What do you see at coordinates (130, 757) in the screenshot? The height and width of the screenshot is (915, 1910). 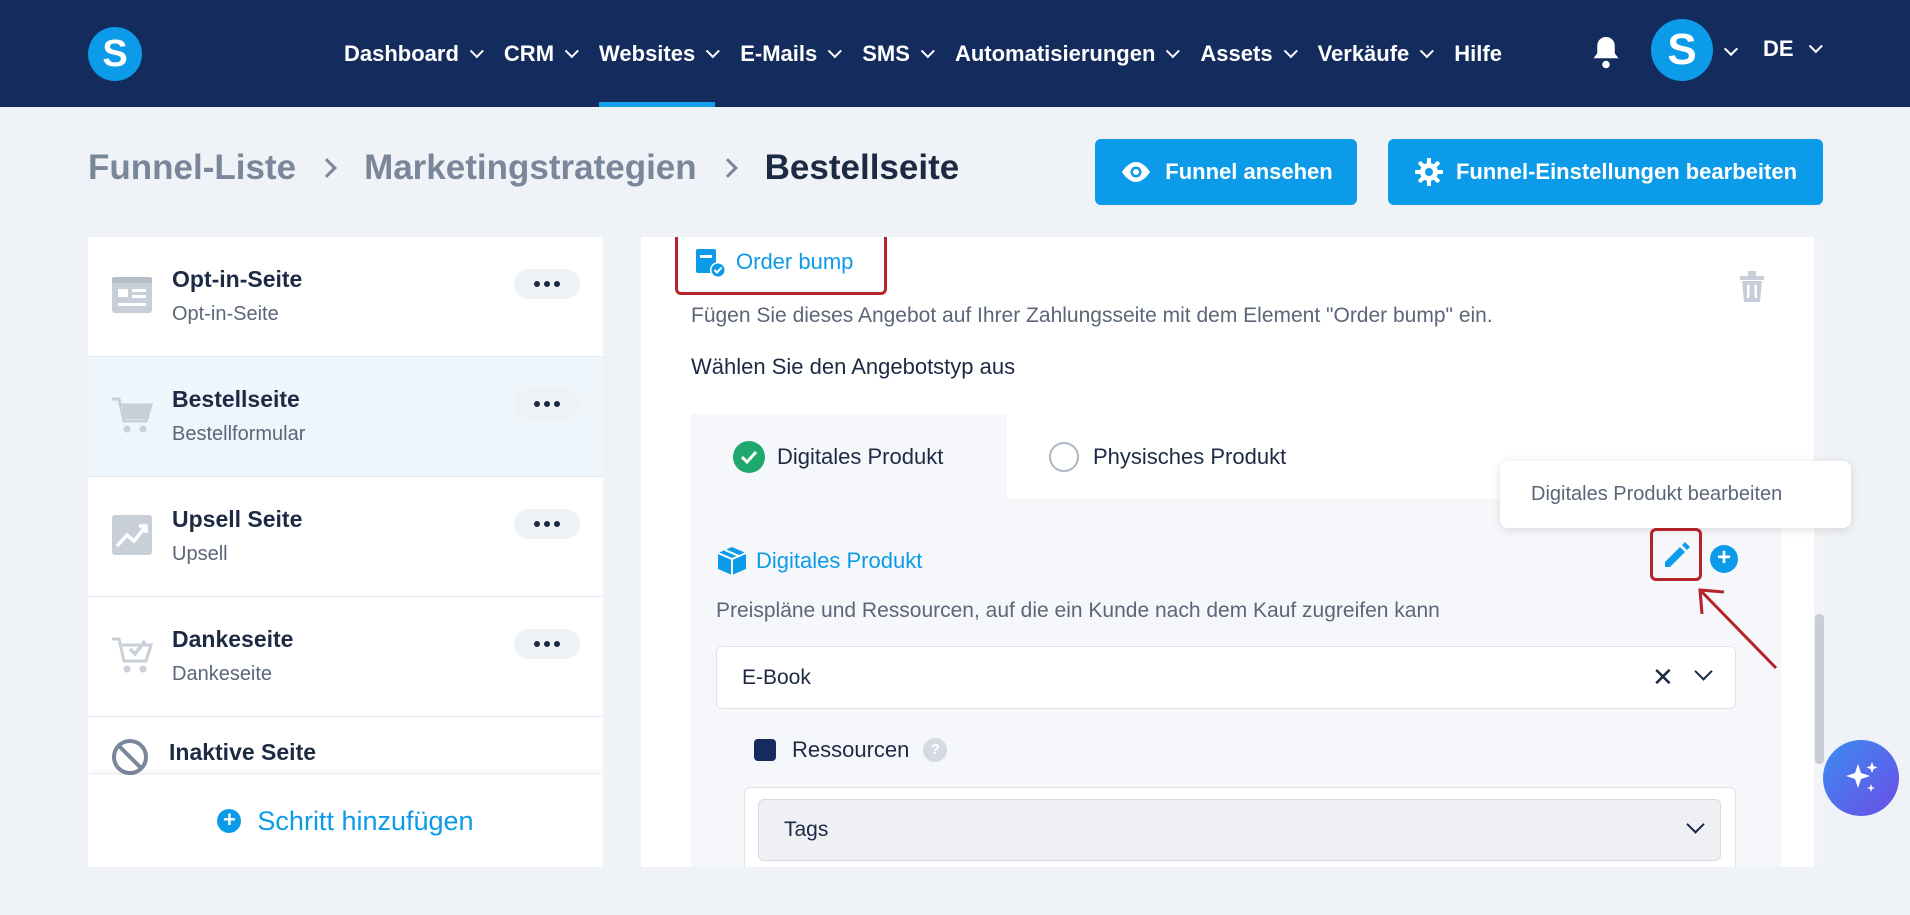 I see `disabled-icon` at bounding box center [130, 757].